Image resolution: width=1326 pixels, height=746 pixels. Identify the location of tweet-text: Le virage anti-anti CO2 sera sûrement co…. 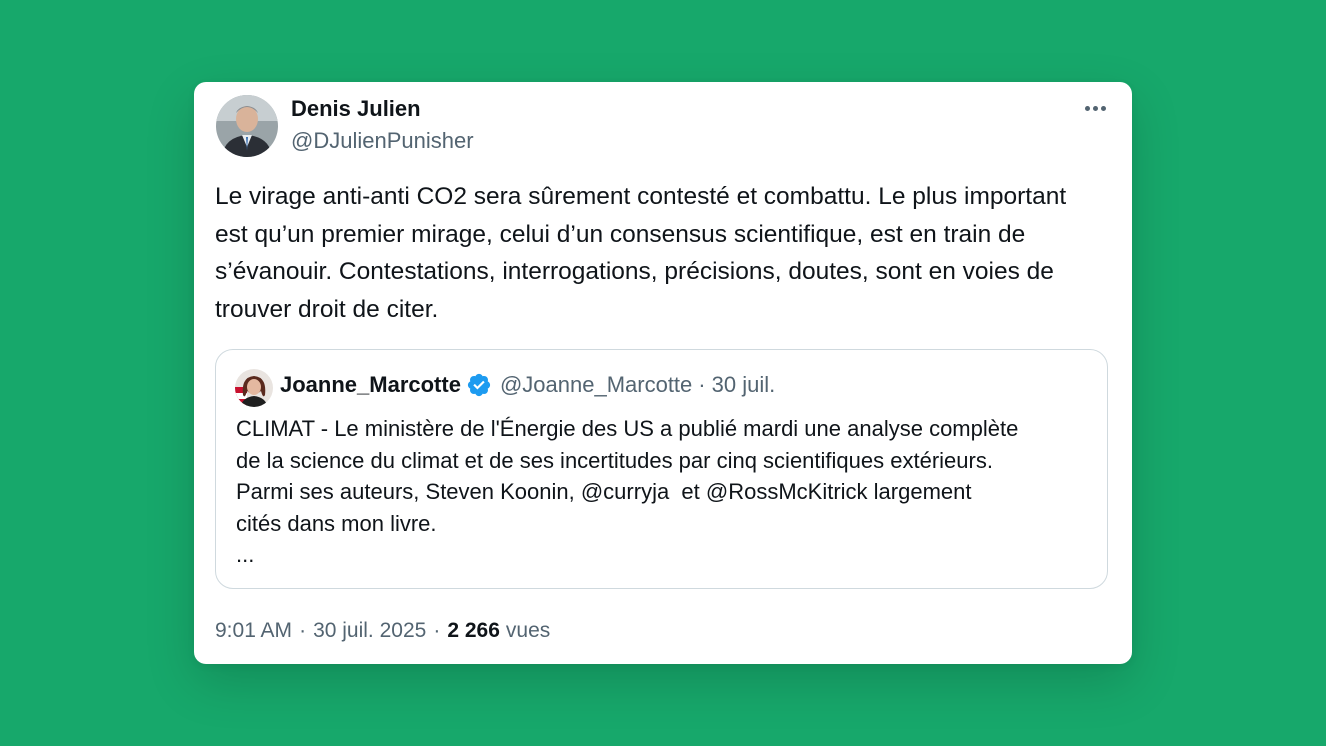
(641, 253).